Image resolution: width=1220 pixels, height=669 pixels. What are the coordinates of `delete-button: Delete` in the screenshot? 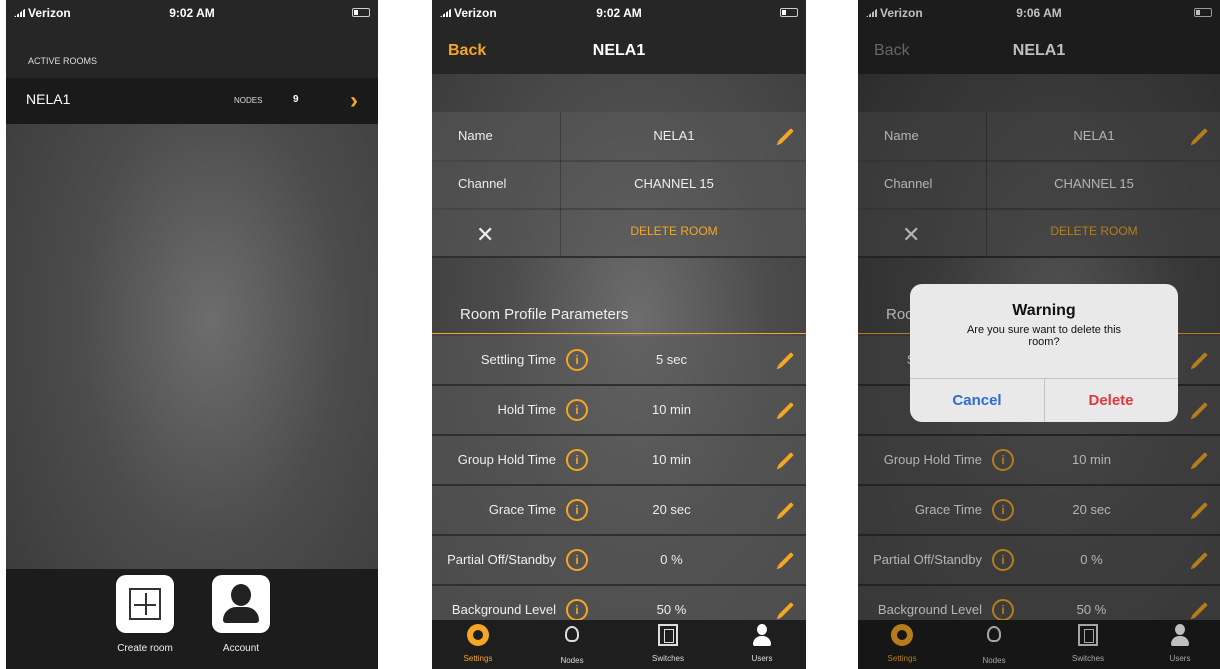 It's located at (1111, 400).